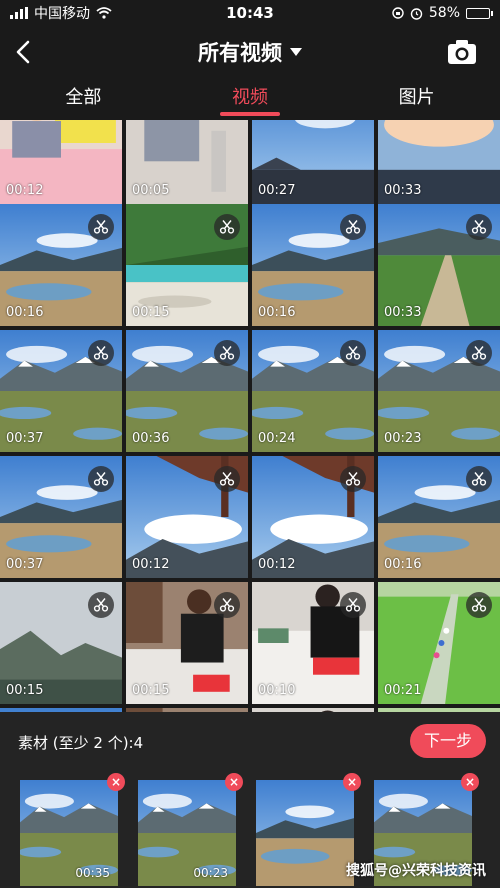 The height and width of the screenshot is (888, 500). What do you see at coordinates (416, 13) in the screenshot?
I see `alarm-icon` at bounding box center [416, 13].